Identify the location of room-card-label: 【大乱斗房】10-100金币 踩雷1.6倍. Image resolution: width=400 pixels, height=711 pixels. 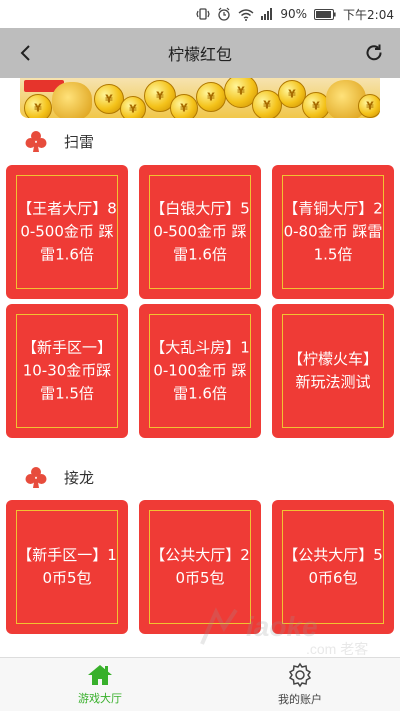
(200, 370).